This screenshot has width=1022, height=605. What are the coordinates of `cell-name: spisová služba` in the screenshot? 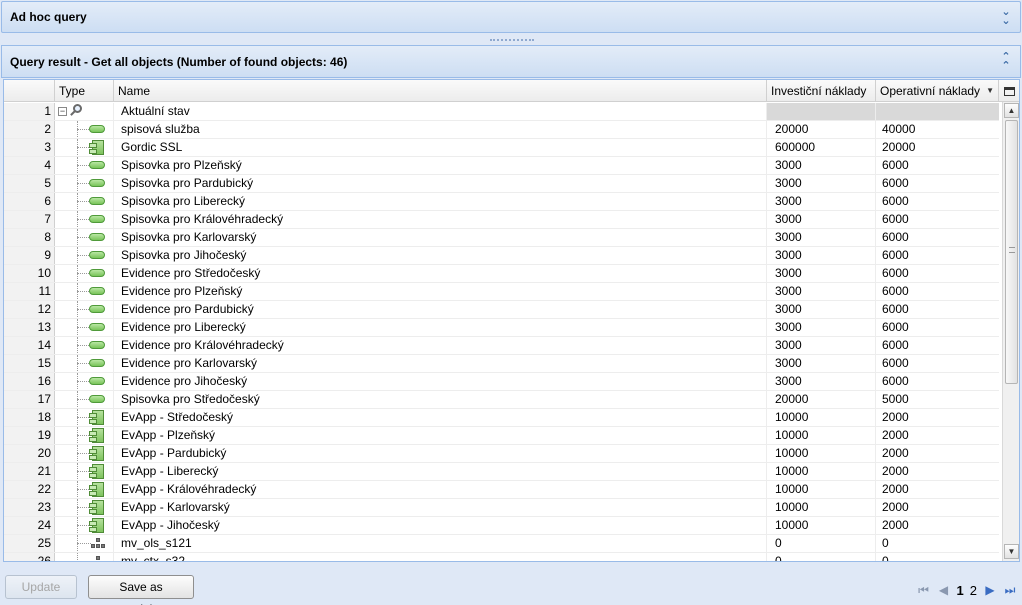 It's located at (440, 129).